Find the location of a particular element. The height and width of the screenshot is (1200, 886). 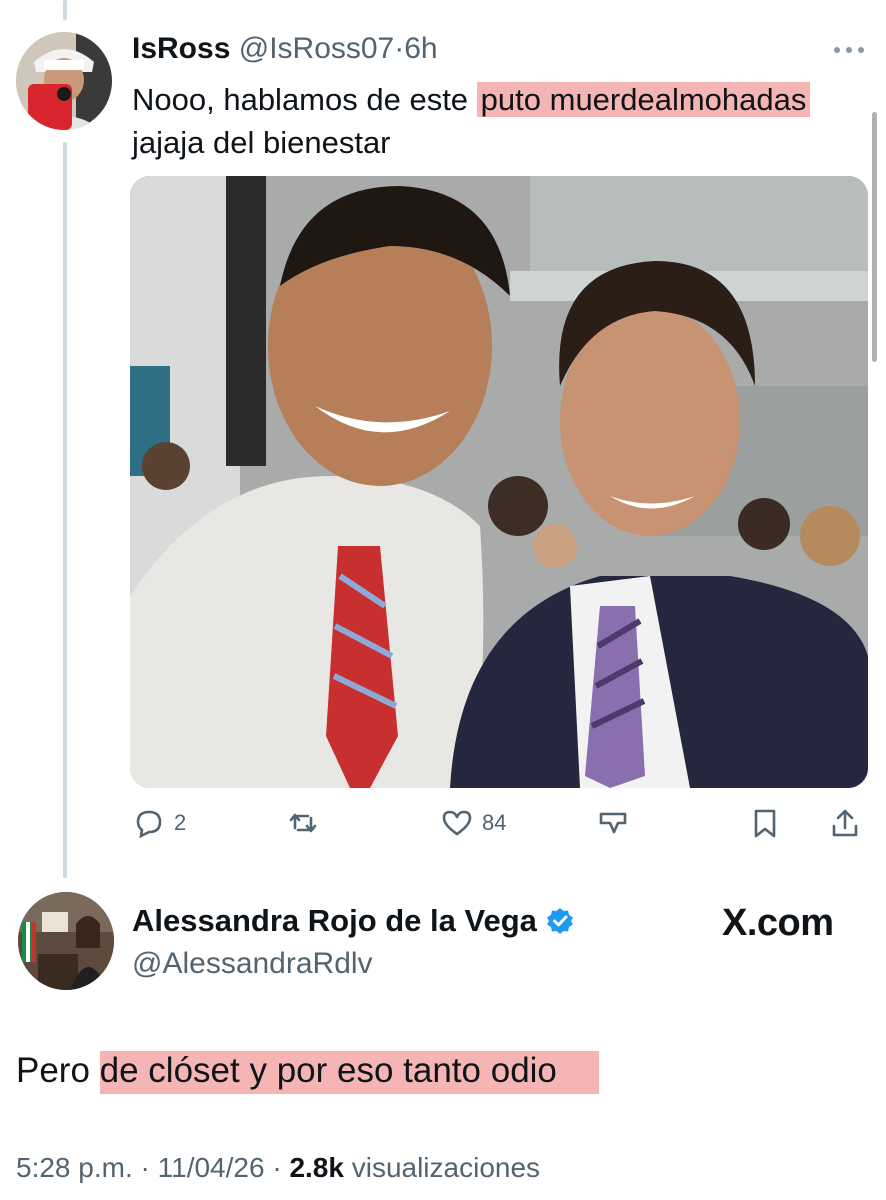

text-segment: Pero is located at coordinates (58, 1070).